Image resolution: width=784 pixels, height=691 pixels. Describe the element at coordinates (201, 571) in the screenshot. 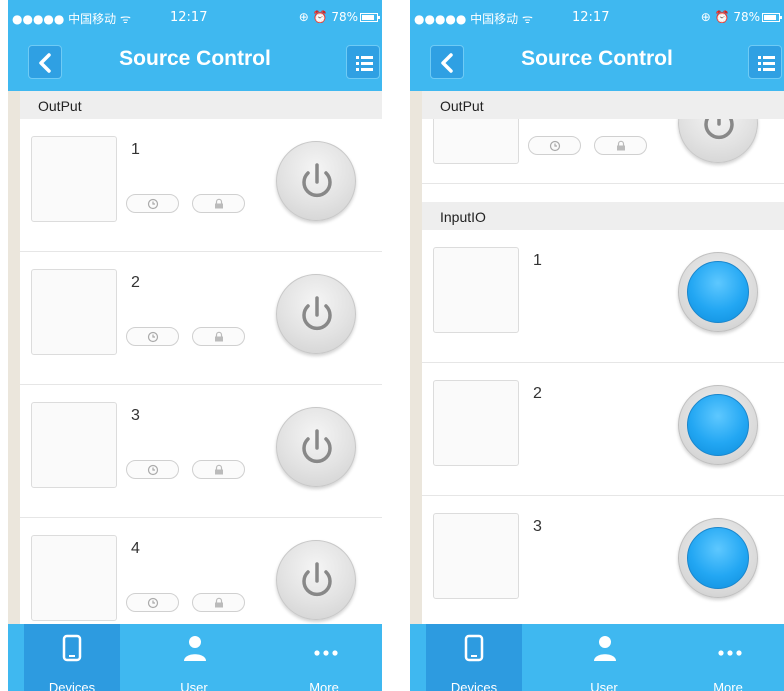

I see `list-item: 4` at that location.